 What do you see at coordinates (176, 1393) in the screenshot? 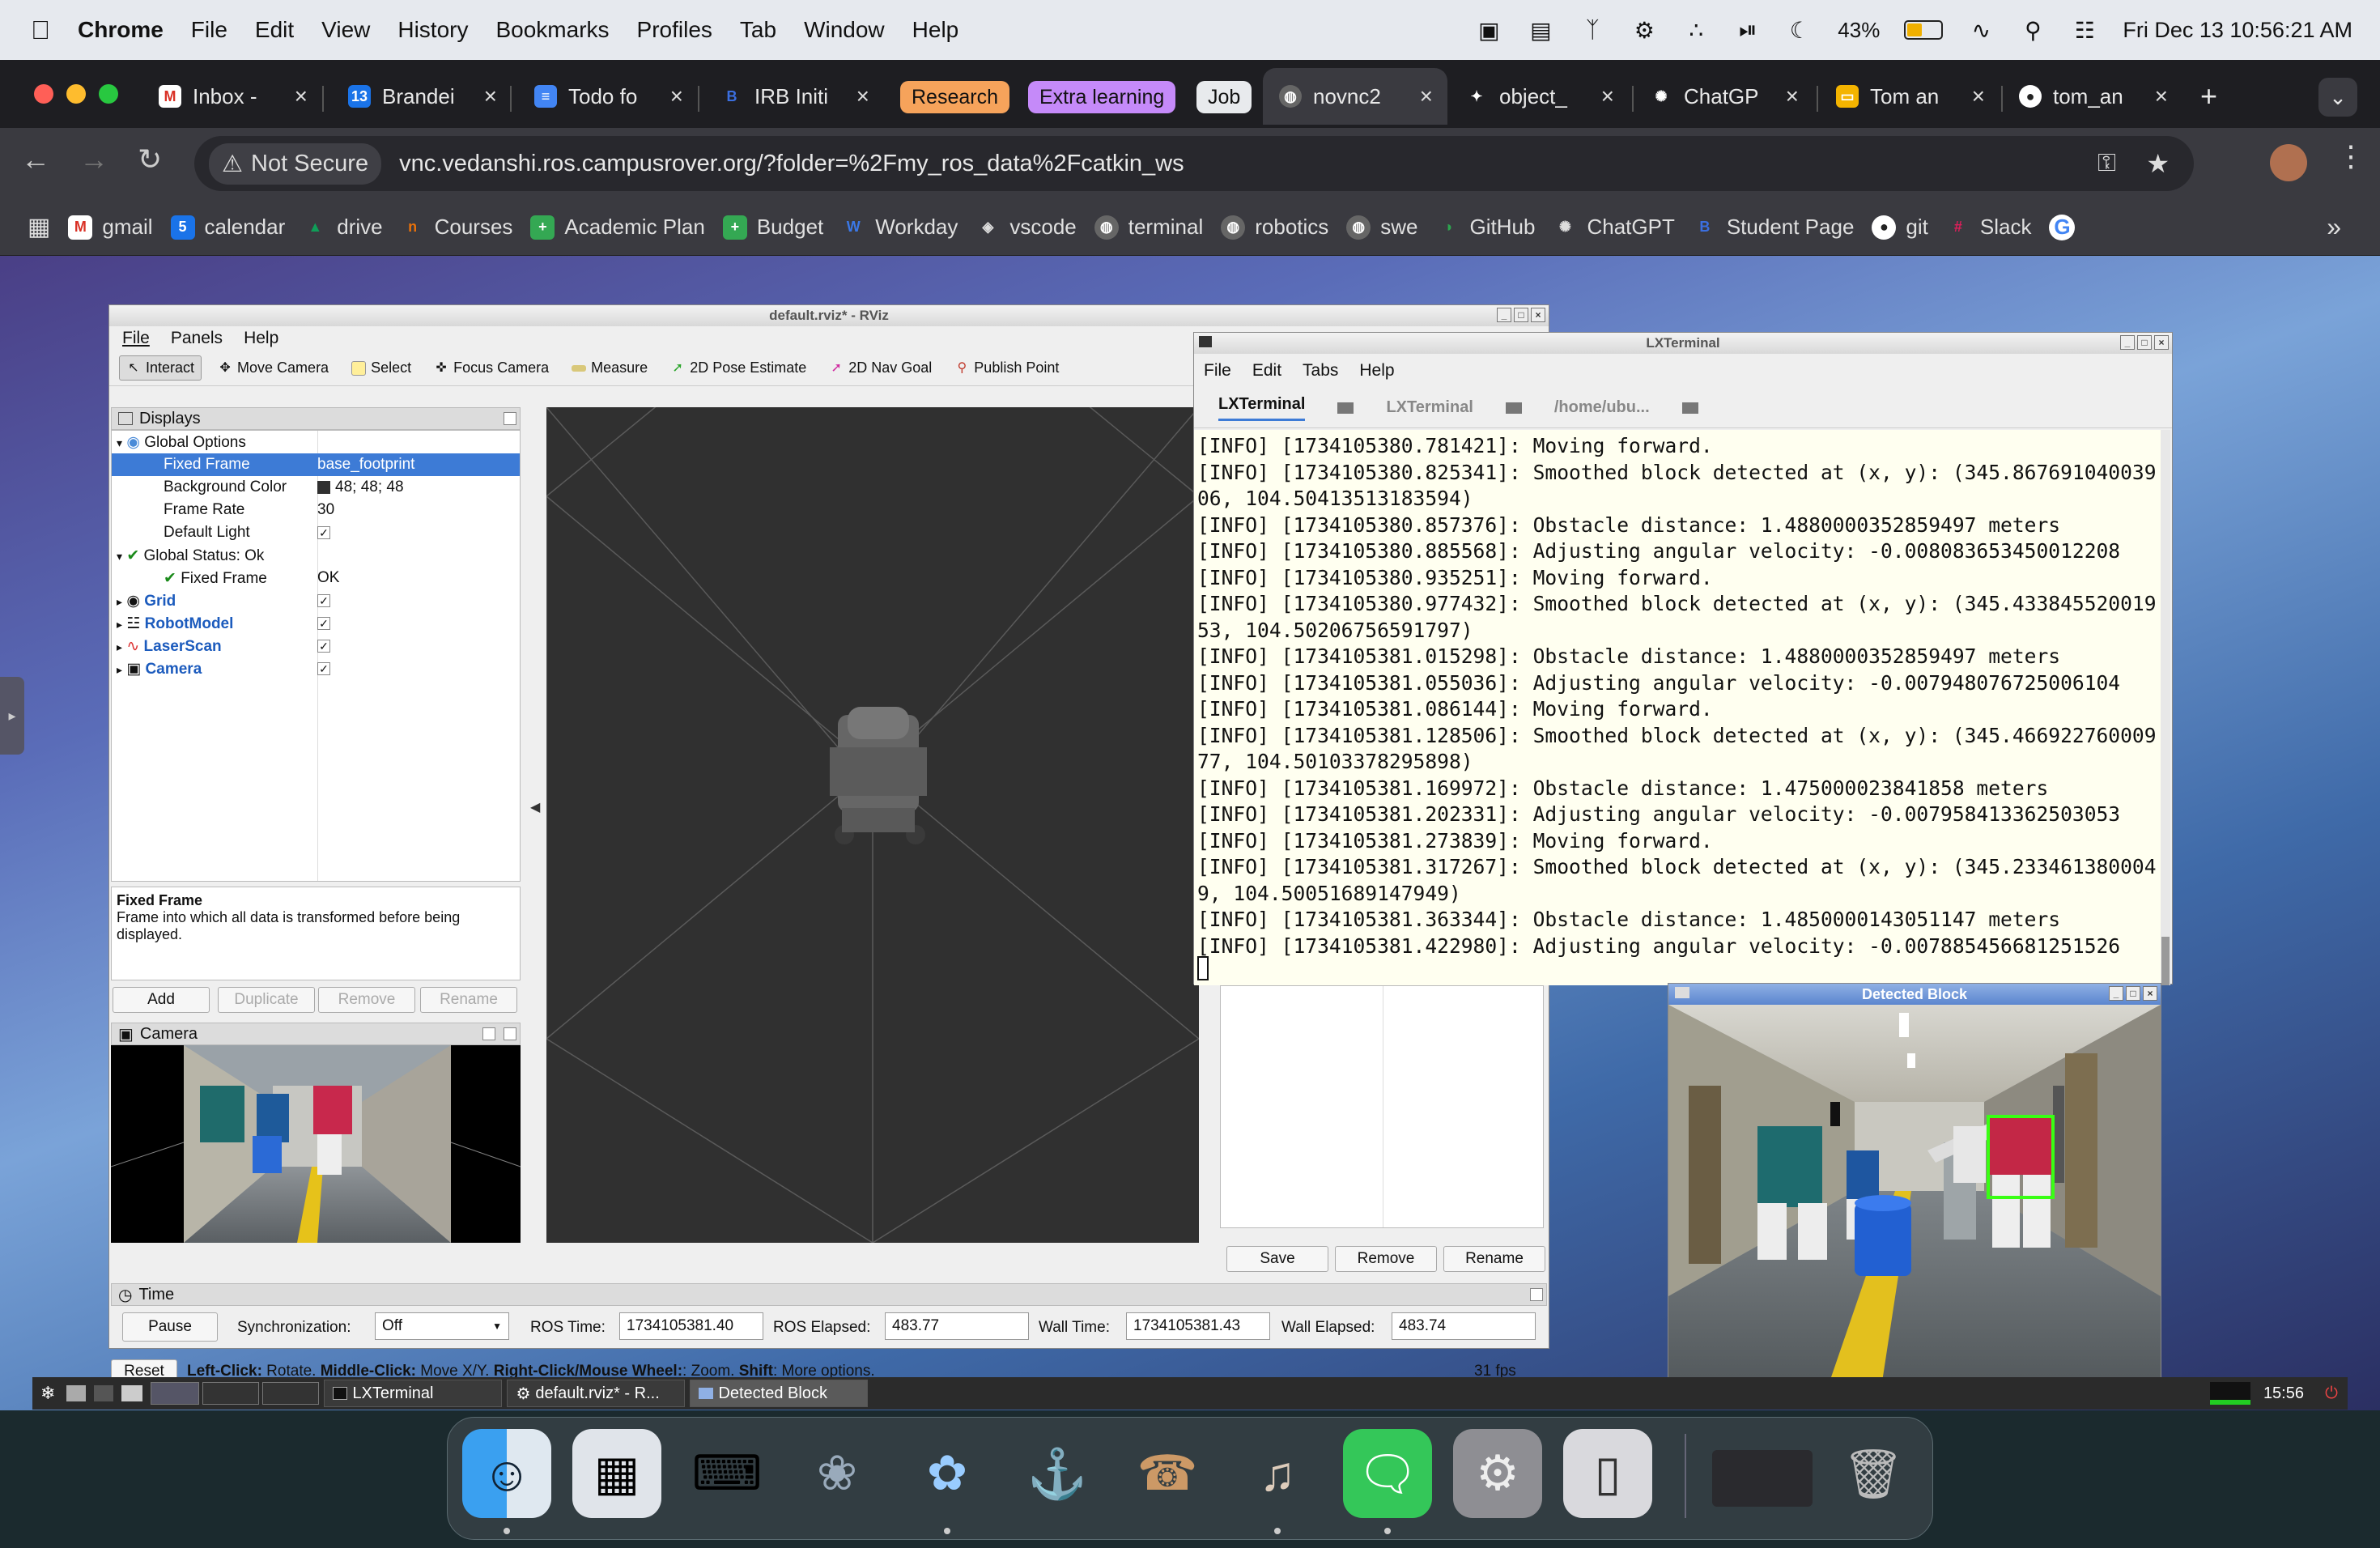
I see `workspace-pager` at bounding box center [176, 1393].